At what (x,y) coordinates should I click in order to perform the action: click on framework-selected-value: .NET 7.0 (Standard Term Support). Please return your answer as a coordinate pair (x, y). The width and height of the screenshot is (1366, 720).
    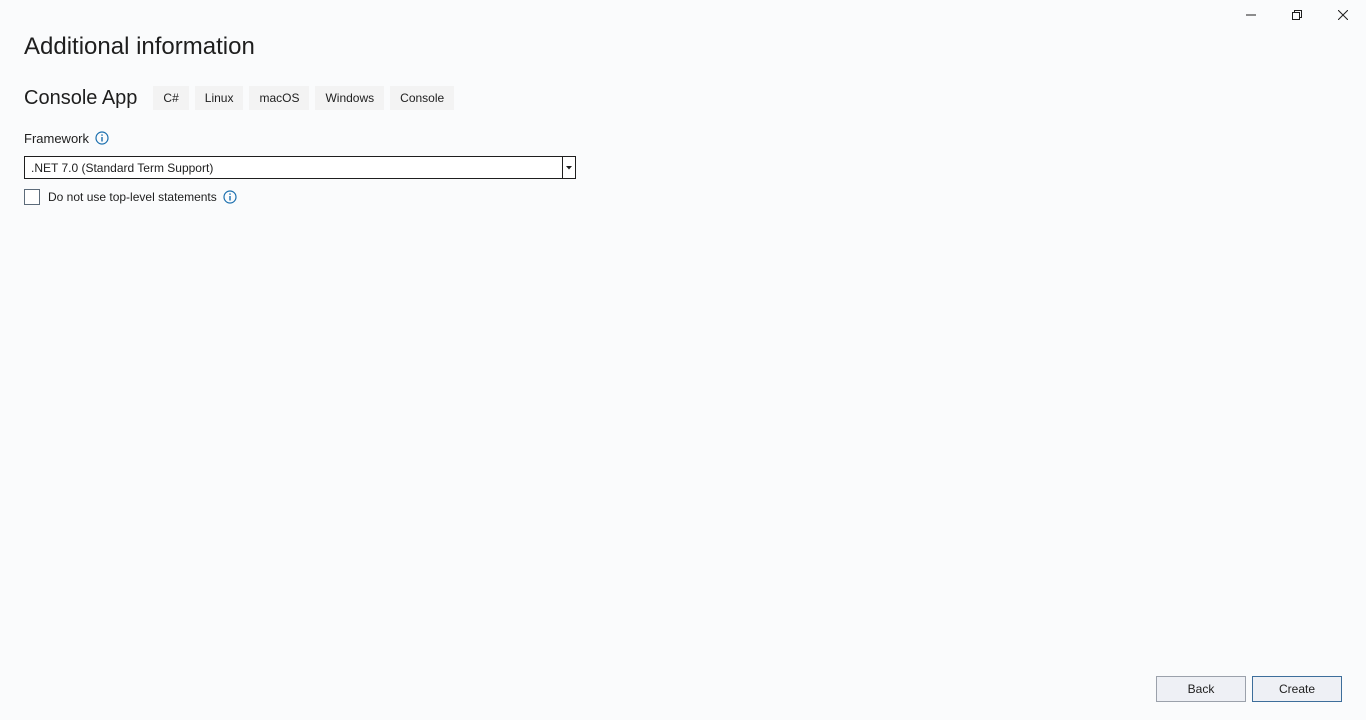
    Looking at the image, I should click on (122, 167).